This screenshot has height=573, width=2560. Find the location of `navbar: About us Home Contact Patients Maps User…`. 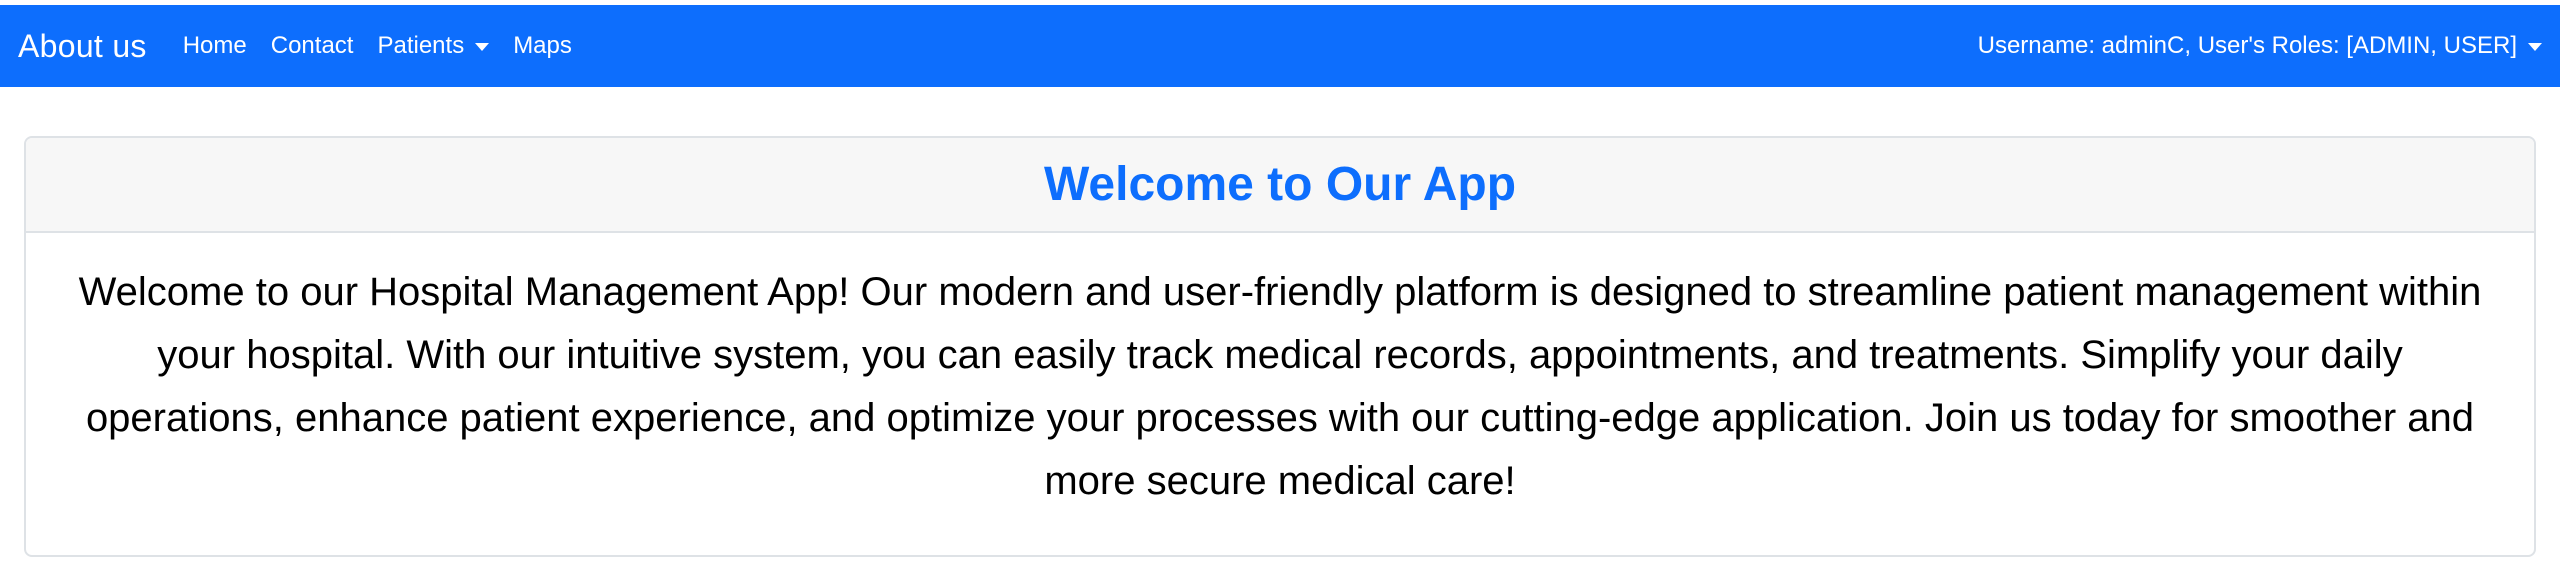

navbar: About us Home Contact Patients Maps User… is located at coordinates (1280, 46).